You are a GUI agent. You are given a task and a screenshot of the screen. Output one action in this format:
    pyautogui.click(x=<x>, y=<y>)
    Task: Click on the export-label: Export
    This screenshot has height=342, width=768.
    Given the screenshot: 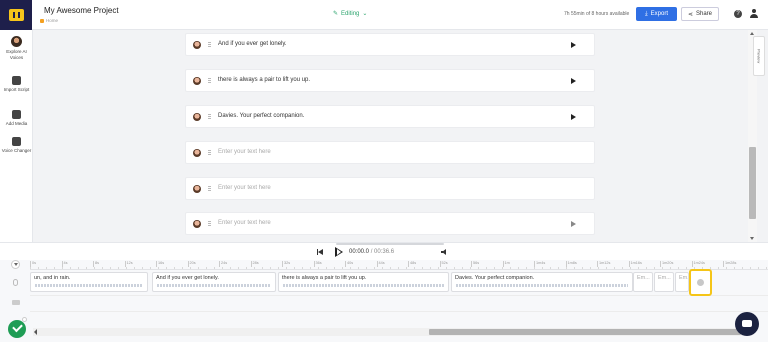 What is the action you would take?
    pyautogui.click(x=659, y=14)
    